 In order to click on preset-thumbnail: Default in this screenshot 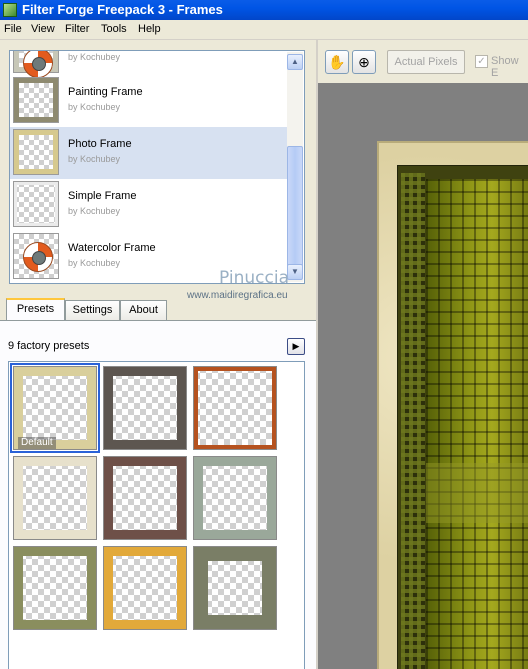, I will do `click(55, 408)`.